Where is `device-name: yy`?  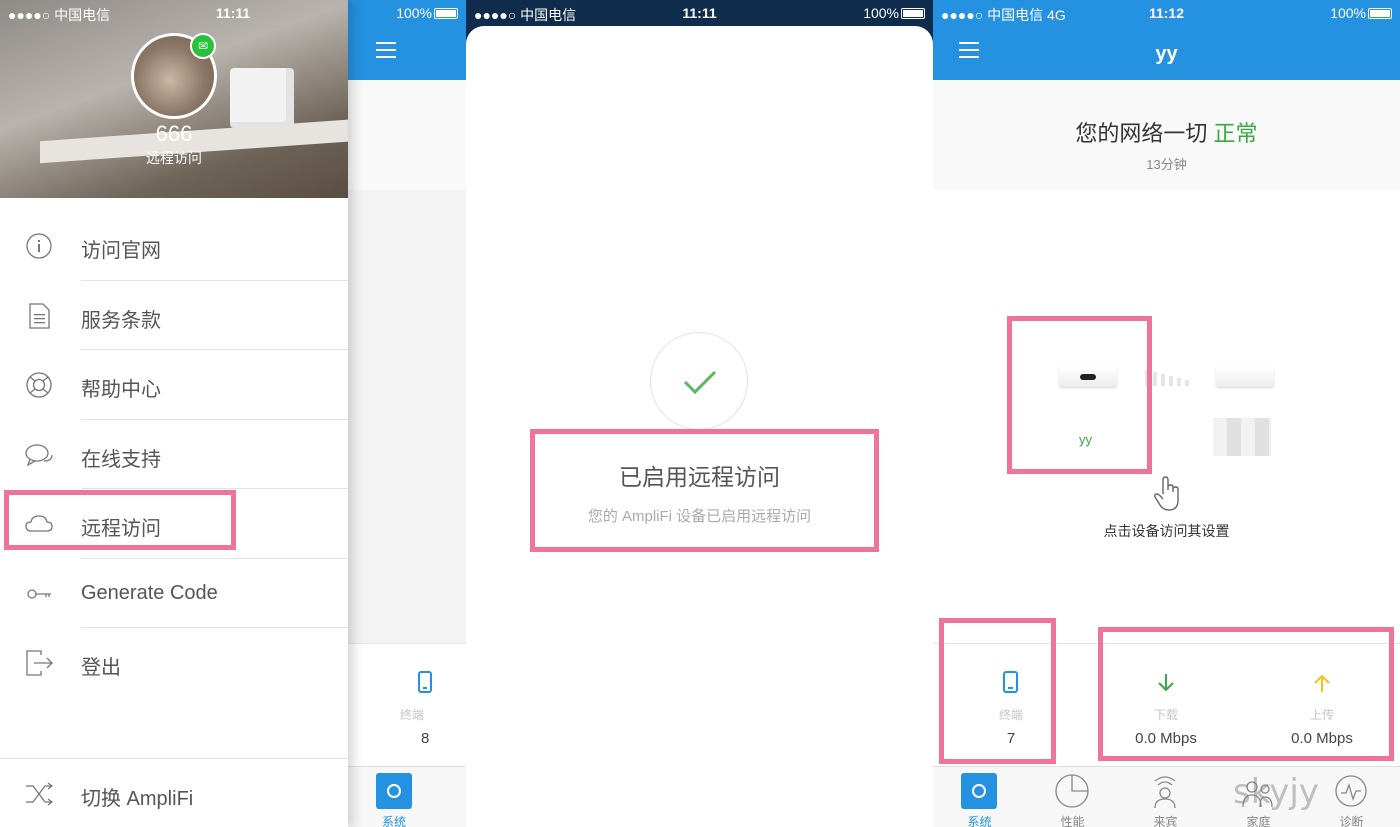
device-name: yy is located at coordinates (1085, 439).